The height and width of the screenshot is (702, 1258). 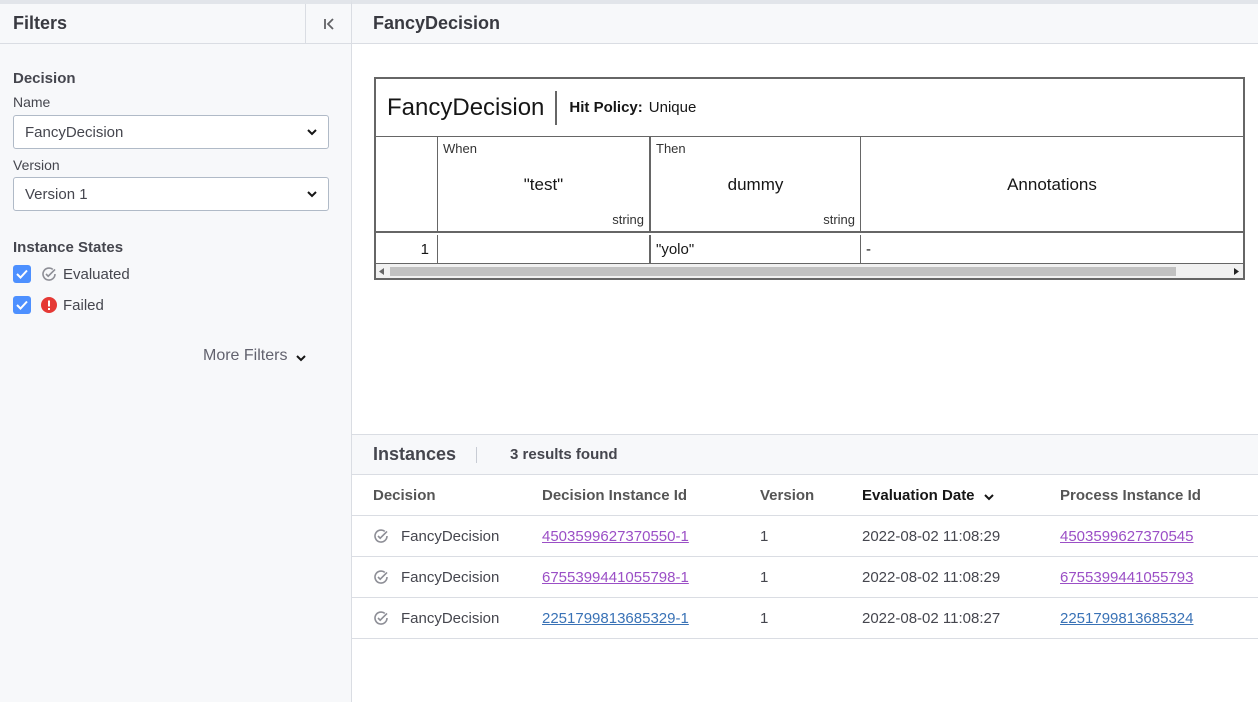 What do you see at coordinates (36, 165) in the screenshot?
I see `version-field-label: Version` at bounding box center [36, 165].